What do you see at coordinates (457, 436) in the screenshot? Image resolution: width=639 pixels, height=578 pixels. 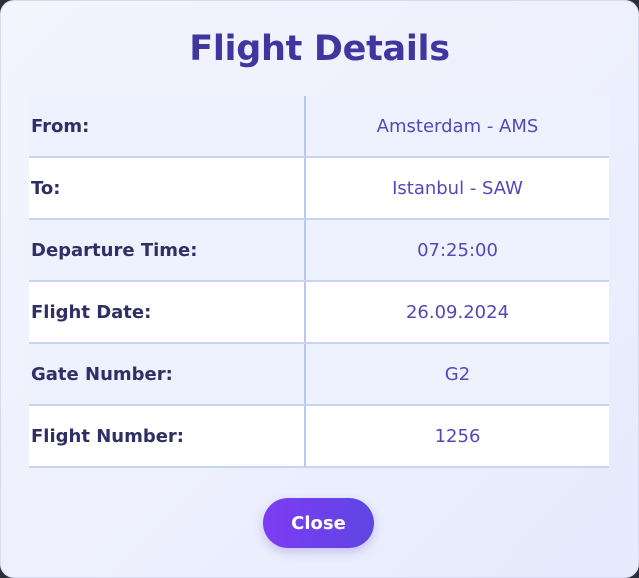 I see `row-value: 1256` at bounding box center [457, 436].